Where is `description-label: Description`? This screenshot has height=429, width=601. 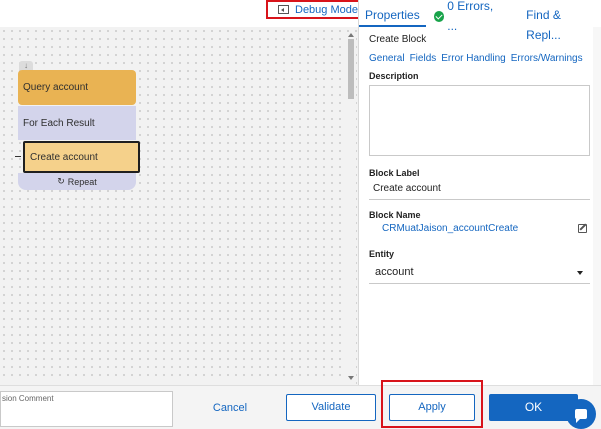 description-label: Description is located at coordinates (394, 76).